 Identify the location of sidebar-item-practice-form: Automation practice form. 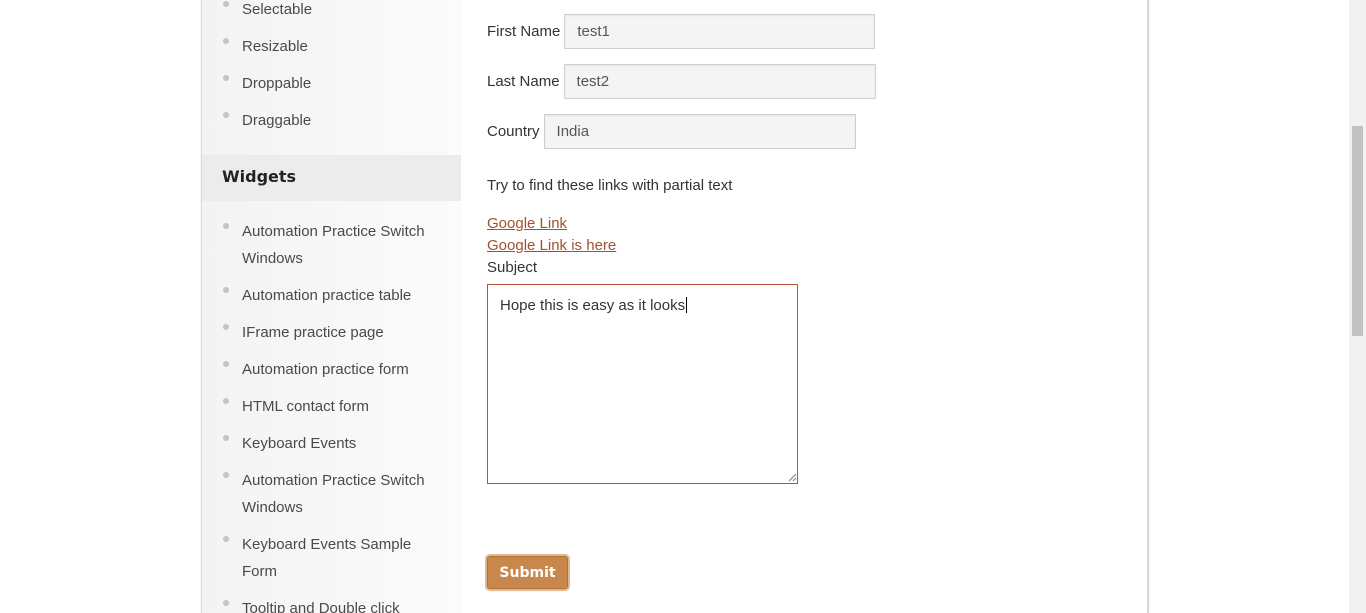
(331, 369).